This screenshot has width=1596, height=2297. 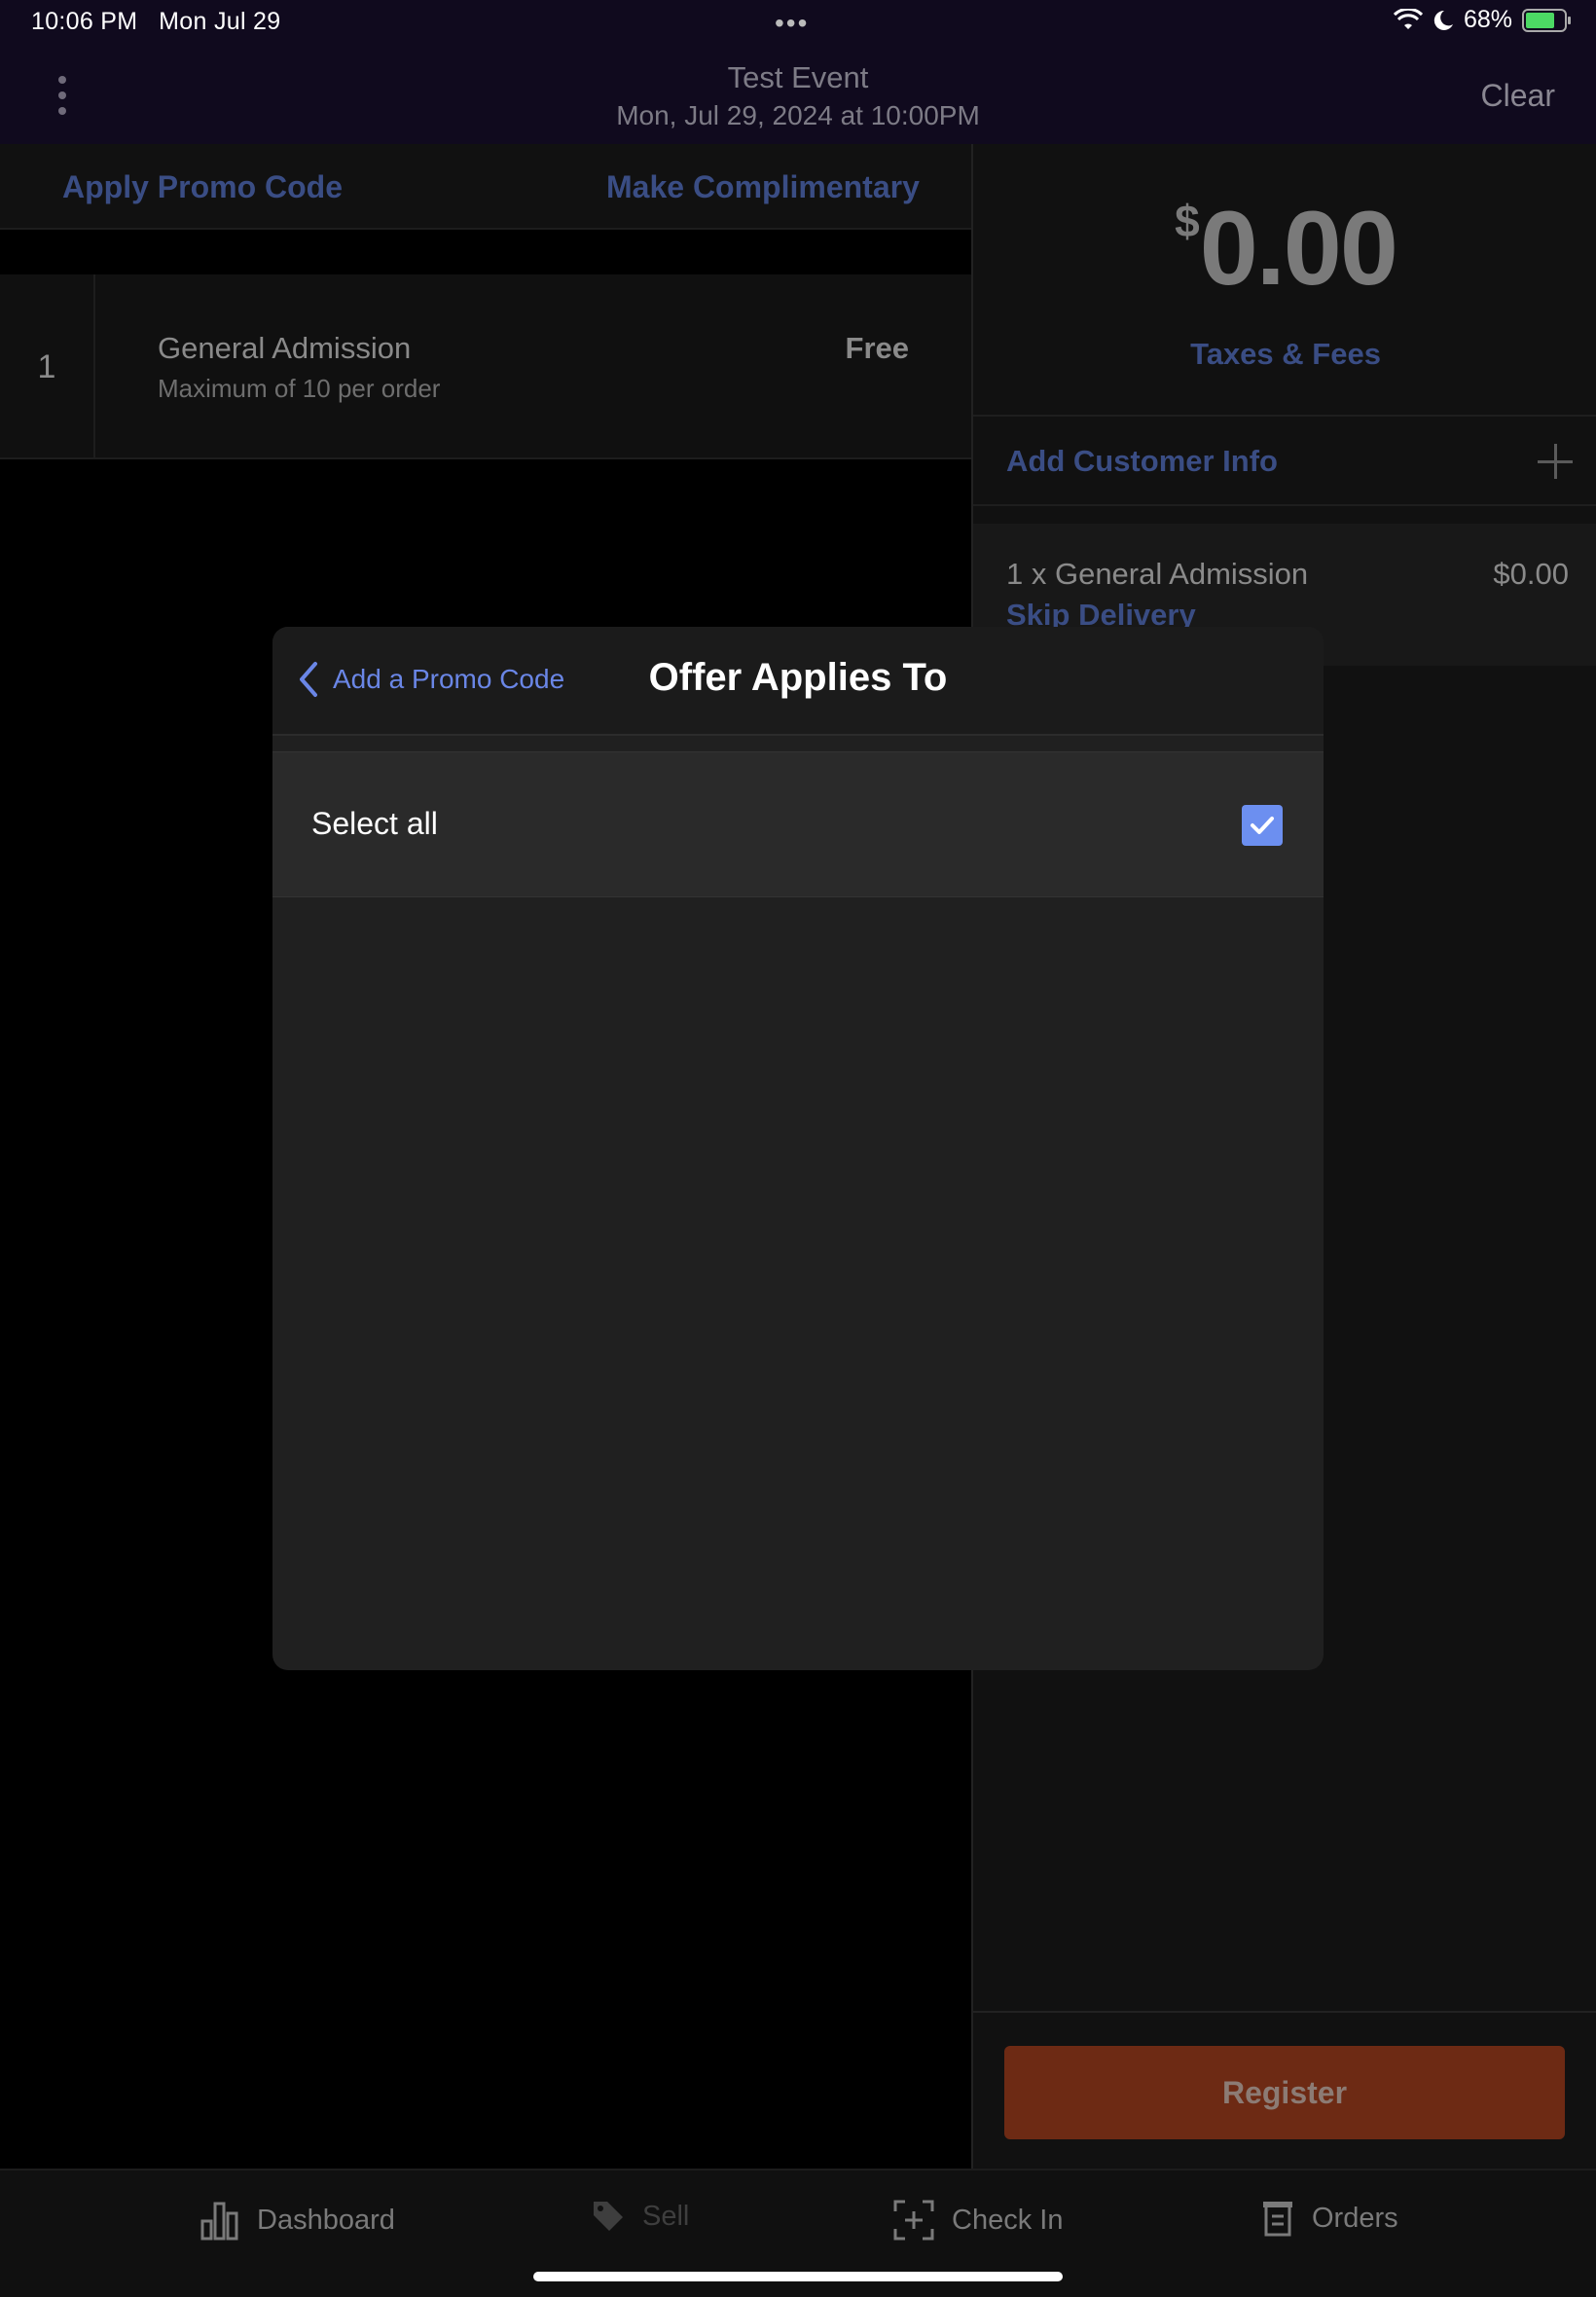 I want to click on checkmark-icon, so click(x=1262, y=825).